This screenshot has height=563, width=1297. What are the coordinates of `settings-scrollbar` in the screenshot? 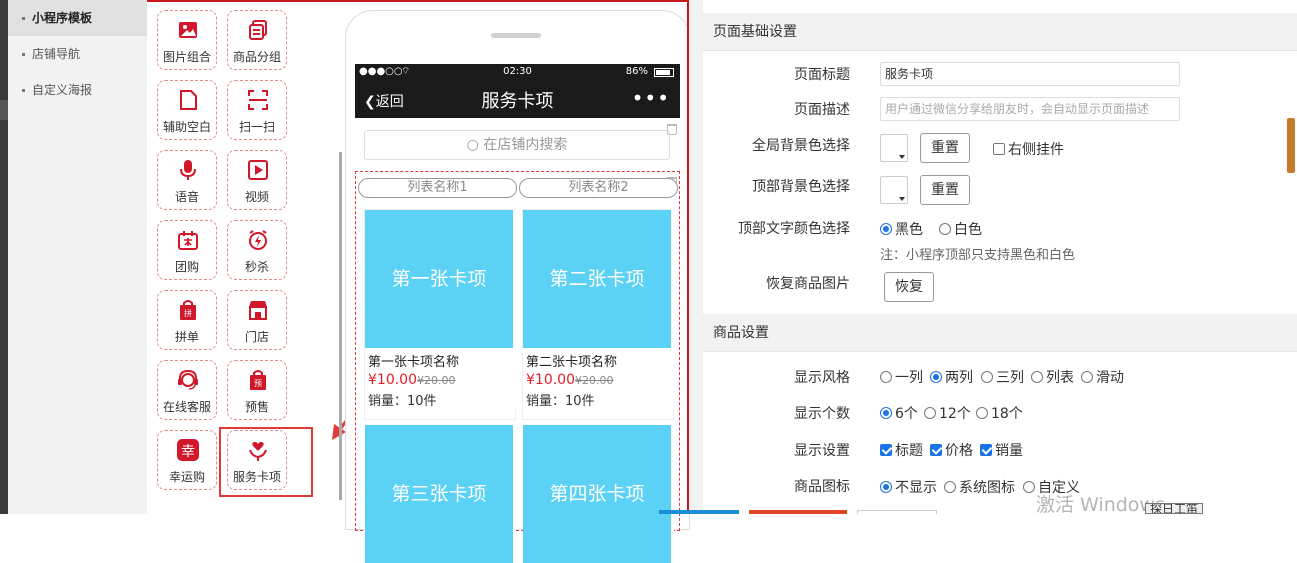 It's located at (1291, 145).